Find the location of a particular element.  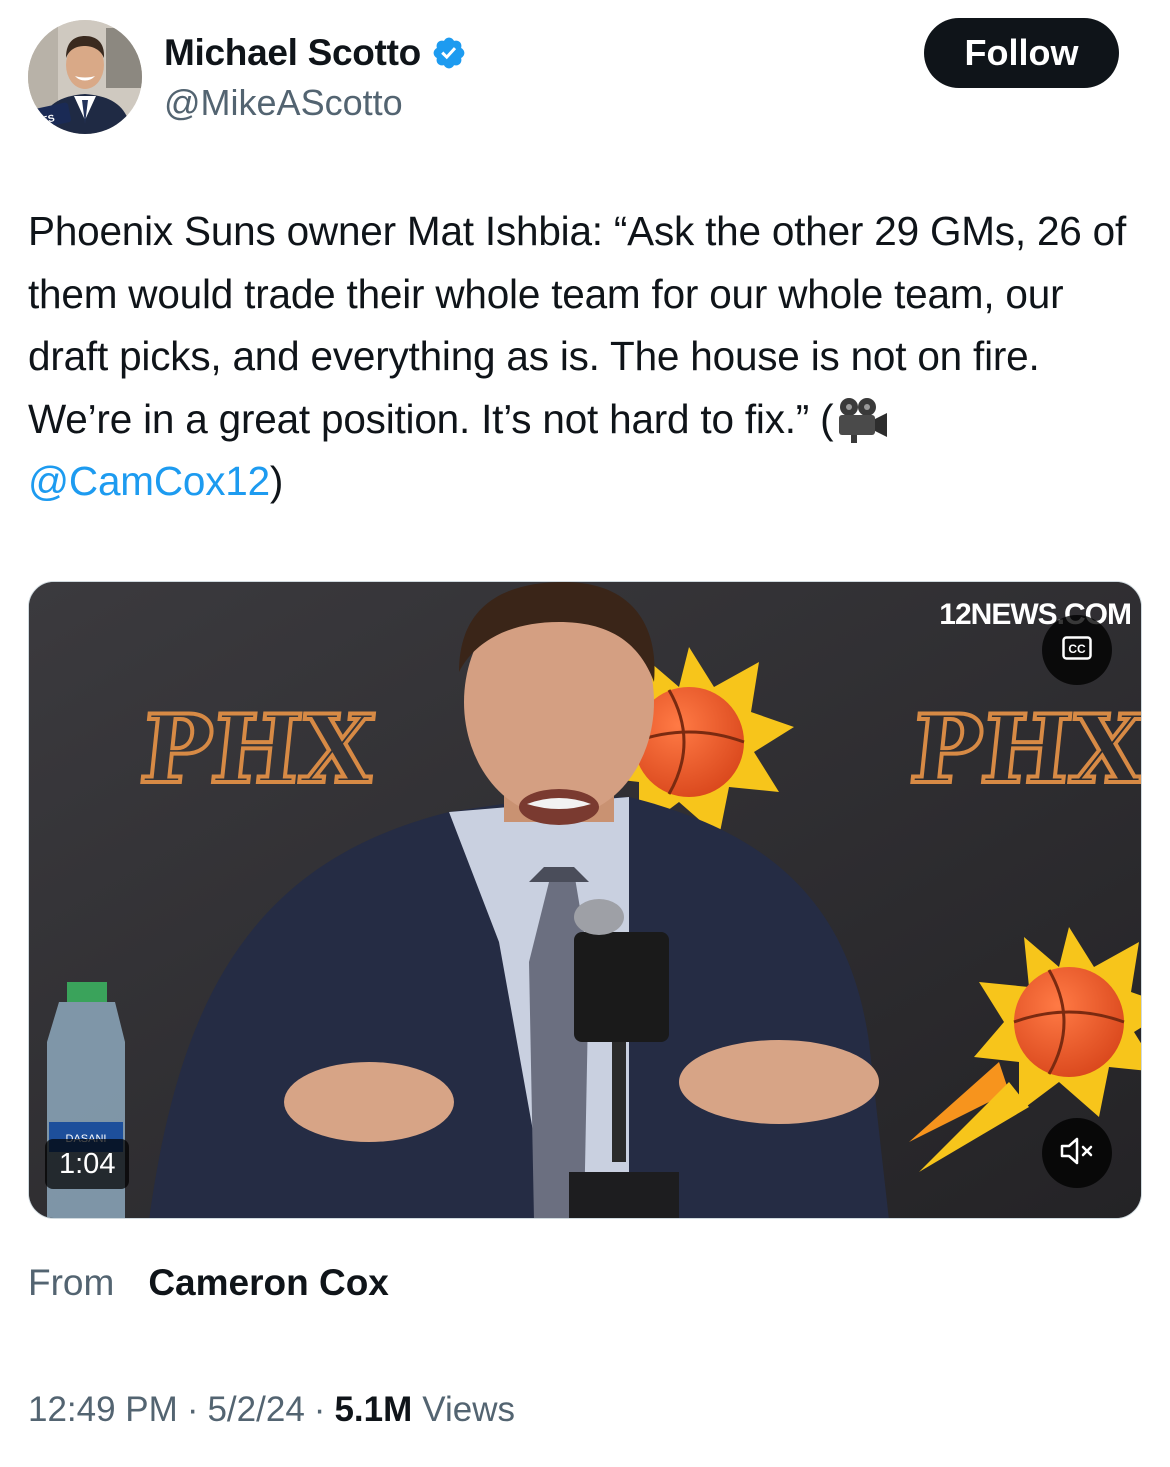

avatar-mic-flag: YES is located at coordinates (45, 120).